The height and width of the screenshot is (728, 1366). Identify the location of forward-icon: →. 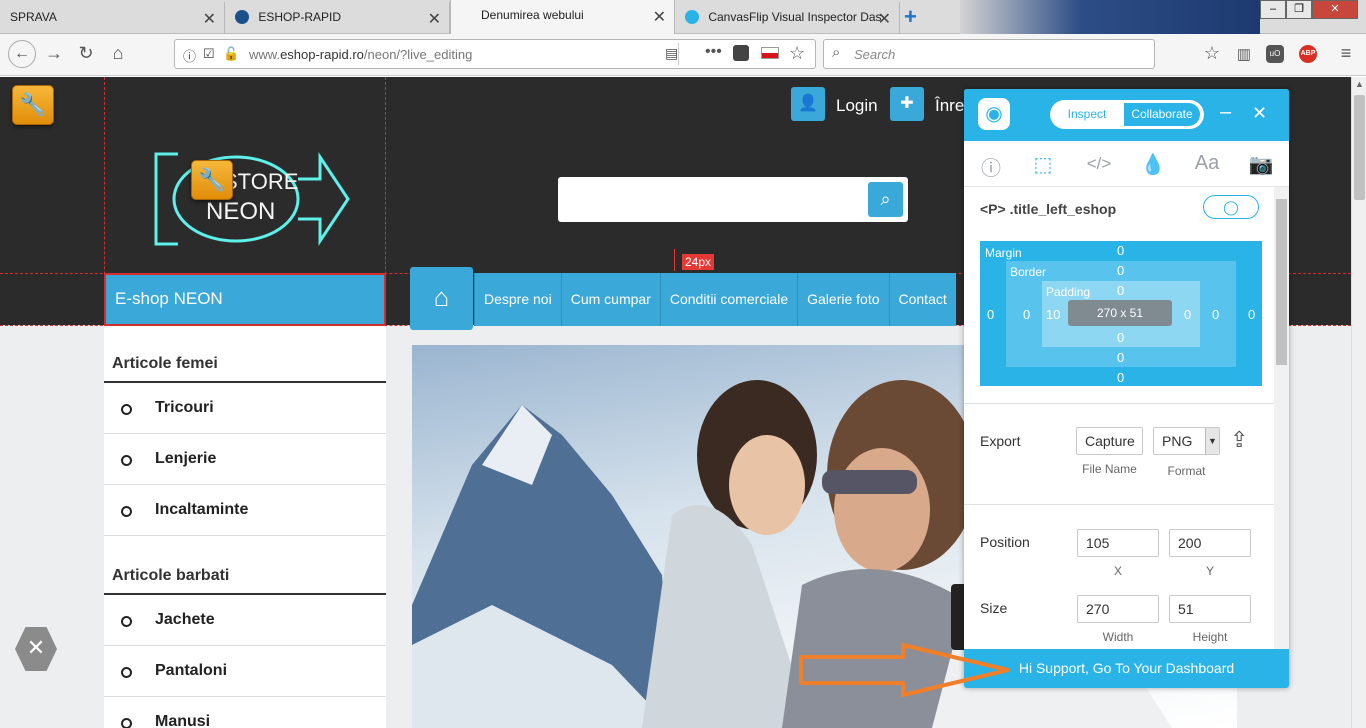
(54, 53).